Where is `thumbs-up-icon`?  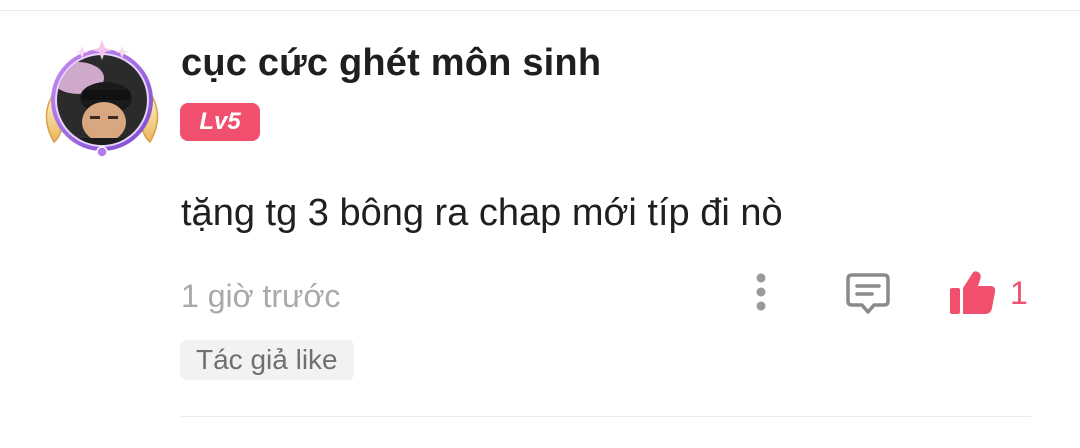 thumbs-up-icon is located at coordinates (973, 292).